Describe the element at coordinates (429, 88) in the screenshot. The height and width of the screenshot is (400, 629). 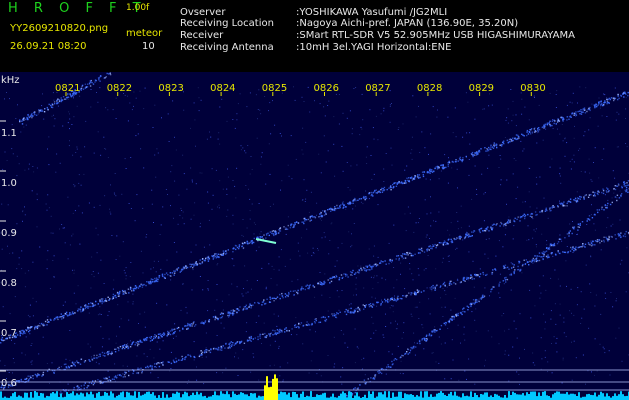
I see `time-tick-label: 0828` at that location.